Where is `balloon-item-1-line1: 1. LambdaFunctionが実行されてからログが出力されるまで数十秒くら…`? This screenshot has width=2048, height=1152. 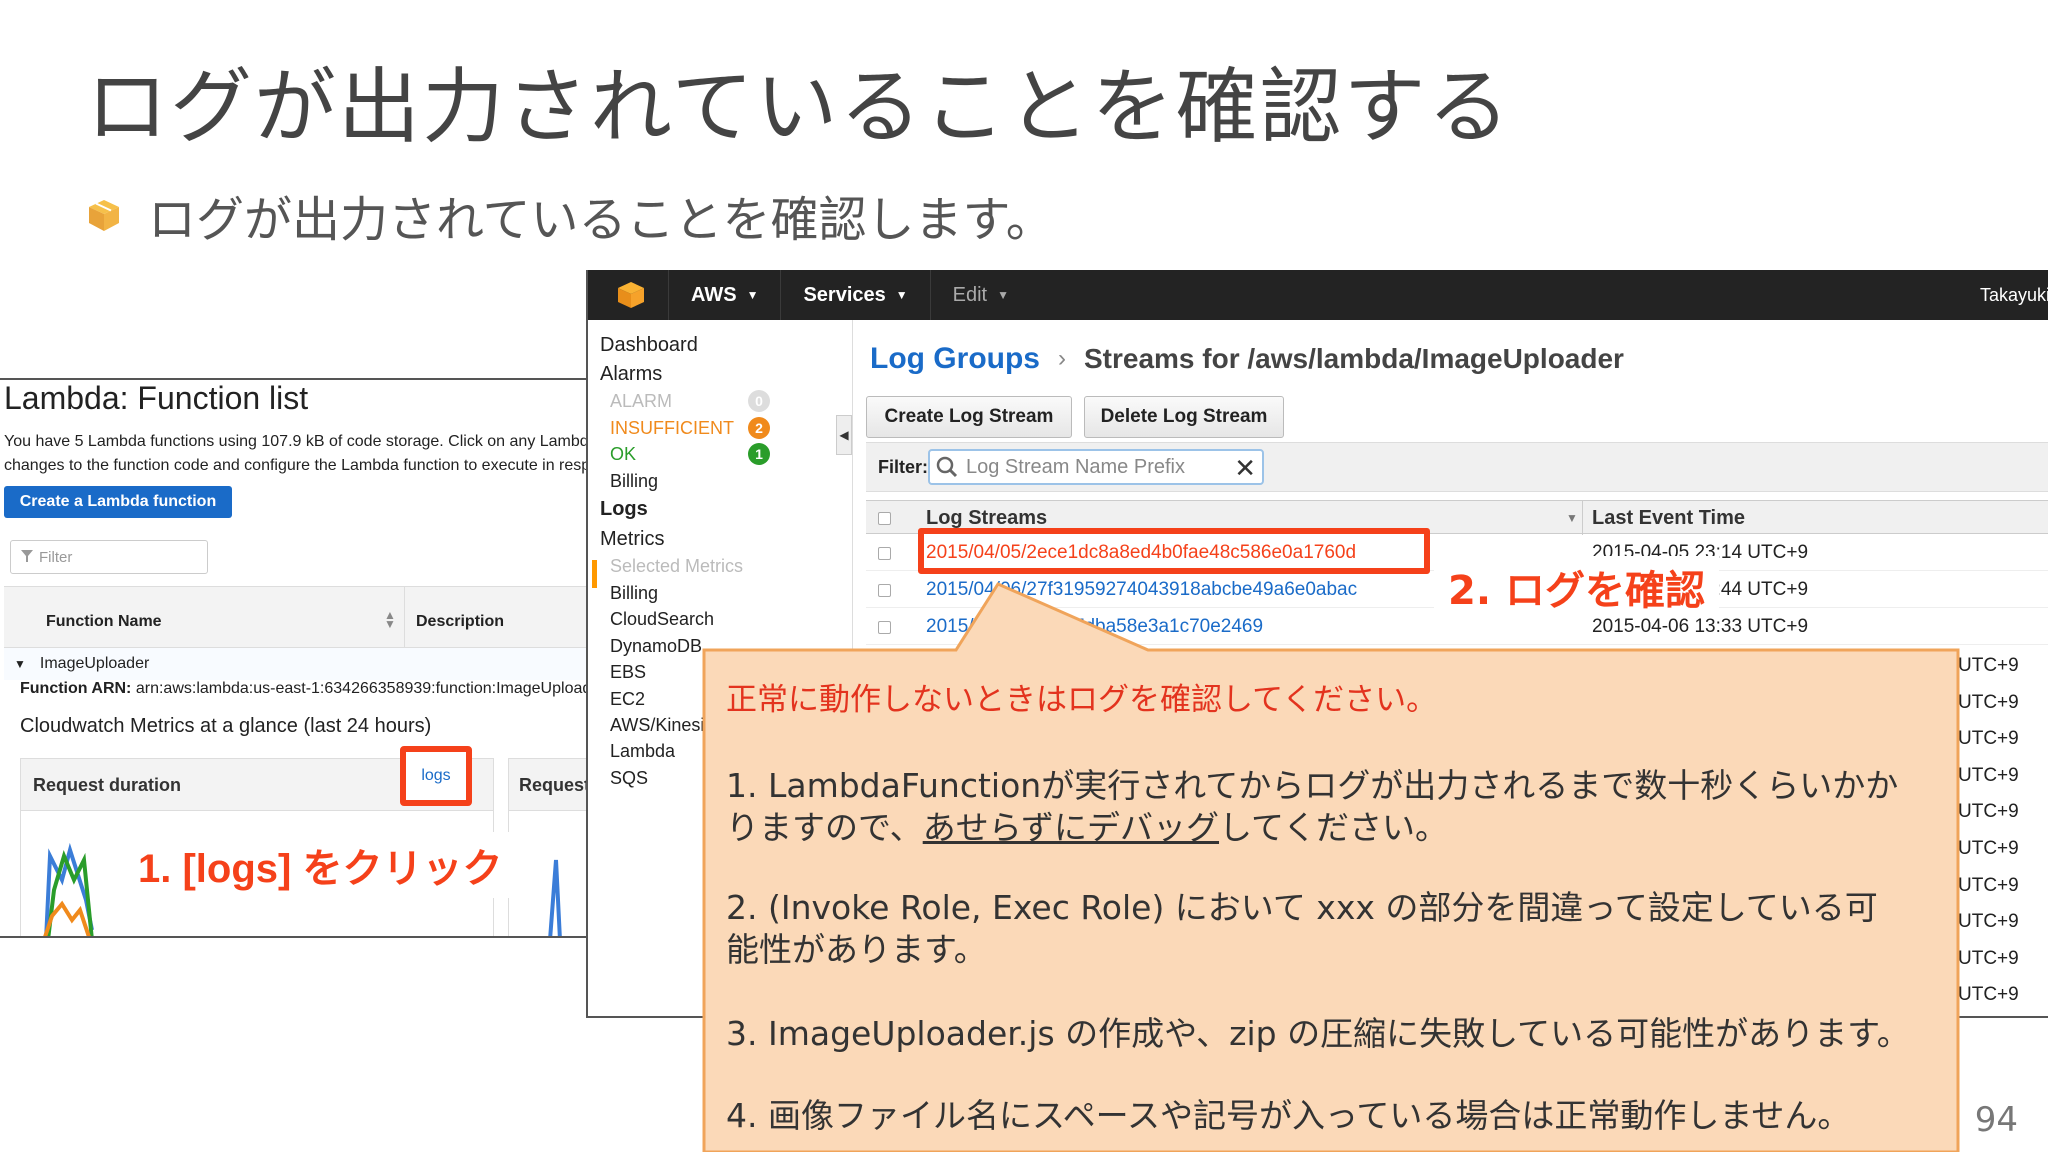
balloon-item-1-line1: 1. LambdaFunctionが実行されてからログが出力されるまで数十秒くら… is located at coordinates (1312, 785).